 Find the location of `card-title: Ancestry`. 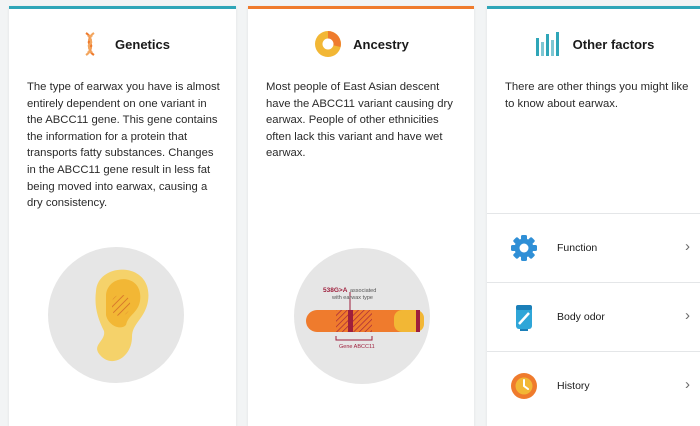

card-title: Ancestry is located at coordinates (381, 44).